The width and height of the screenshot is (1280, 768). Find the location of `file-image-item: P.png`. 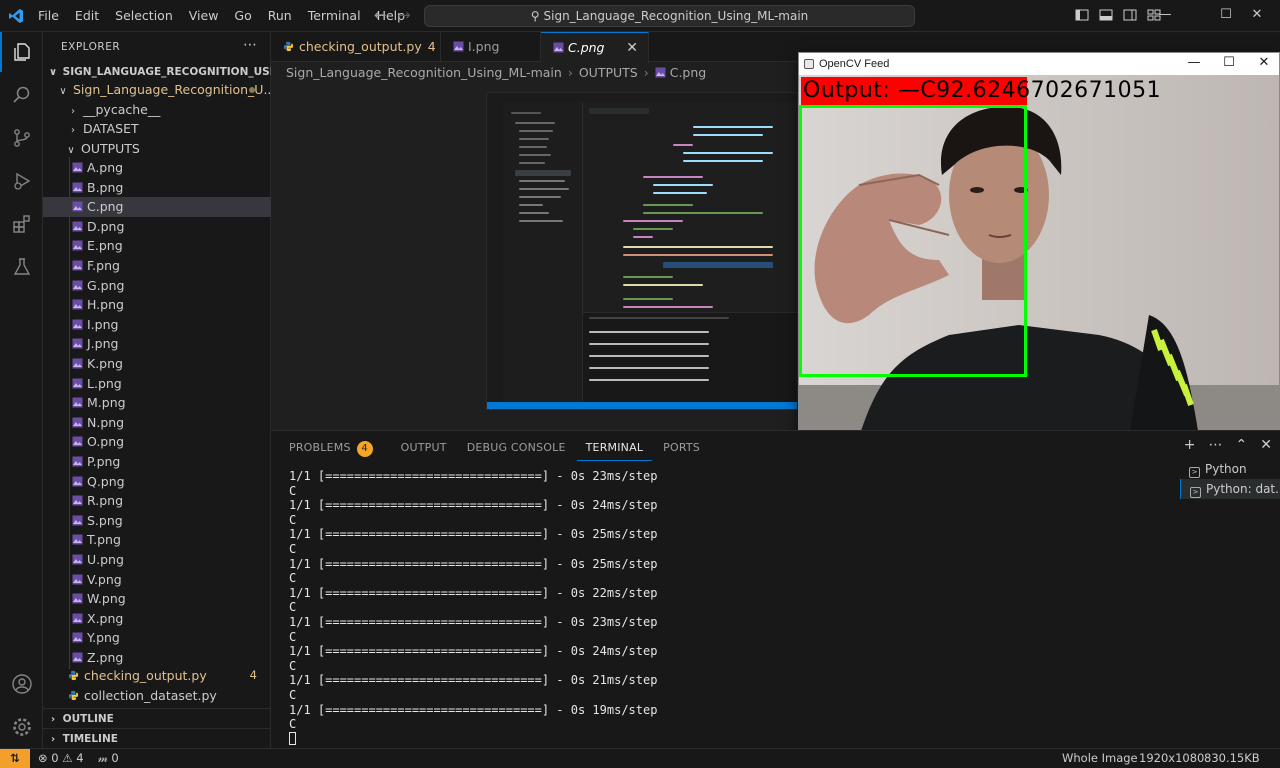

file-image-item: P.png is located at coordinates (157, 462).